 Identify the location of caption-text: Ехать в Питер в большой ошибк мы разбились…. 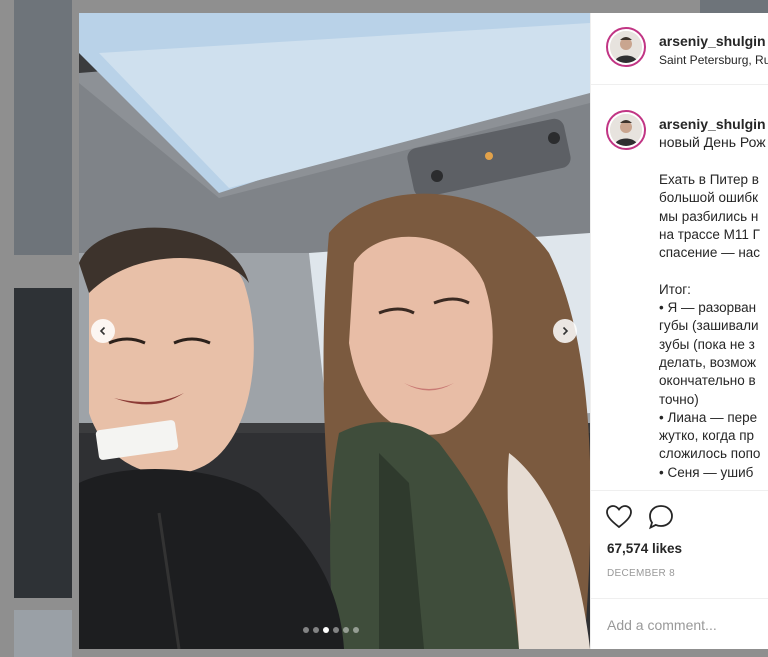
(709, 326).